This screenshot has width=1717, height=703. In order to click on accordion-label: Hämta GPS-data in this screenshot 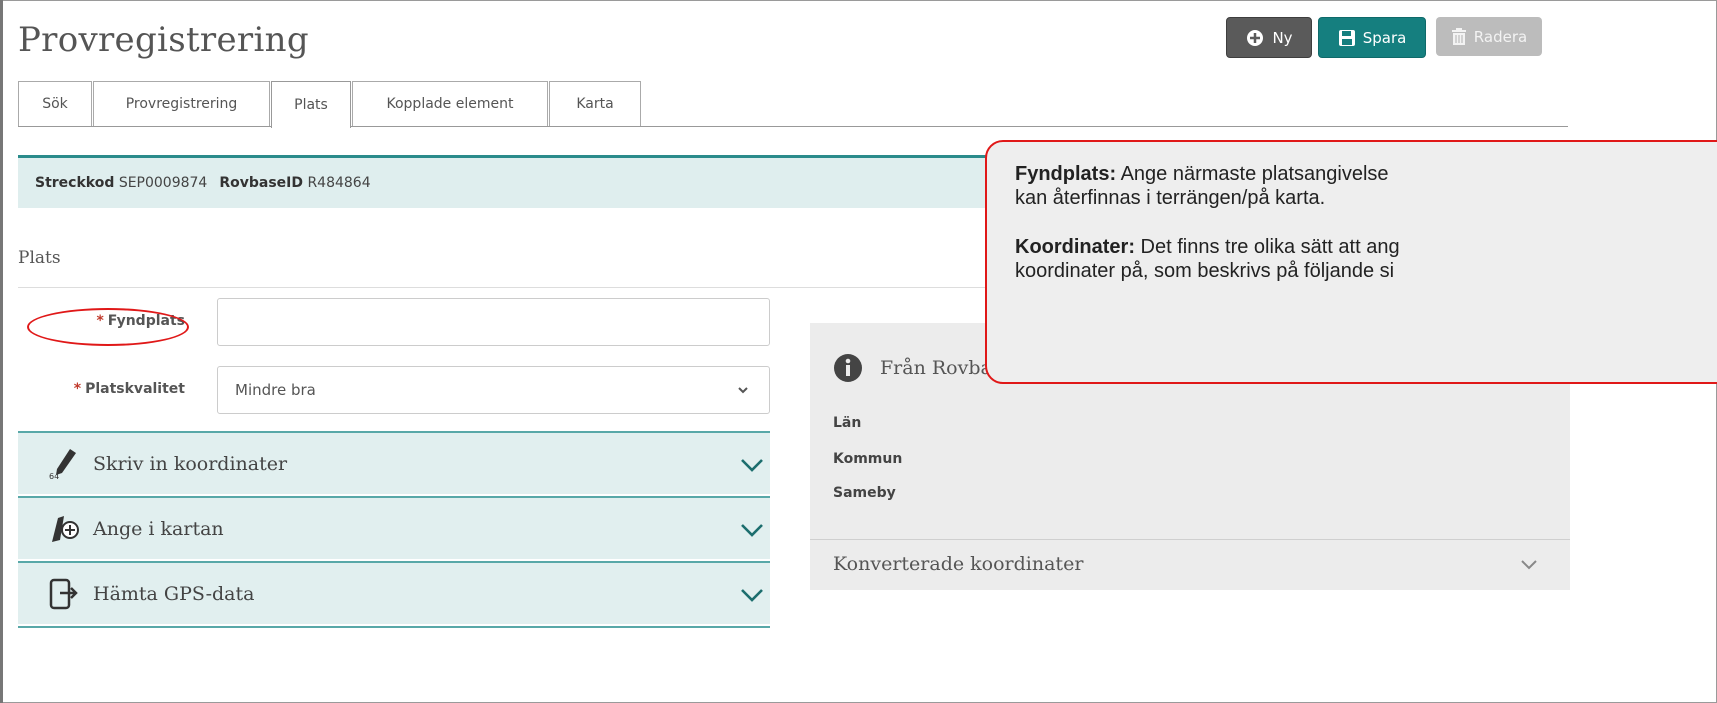, I will do `click(174, 593)`.